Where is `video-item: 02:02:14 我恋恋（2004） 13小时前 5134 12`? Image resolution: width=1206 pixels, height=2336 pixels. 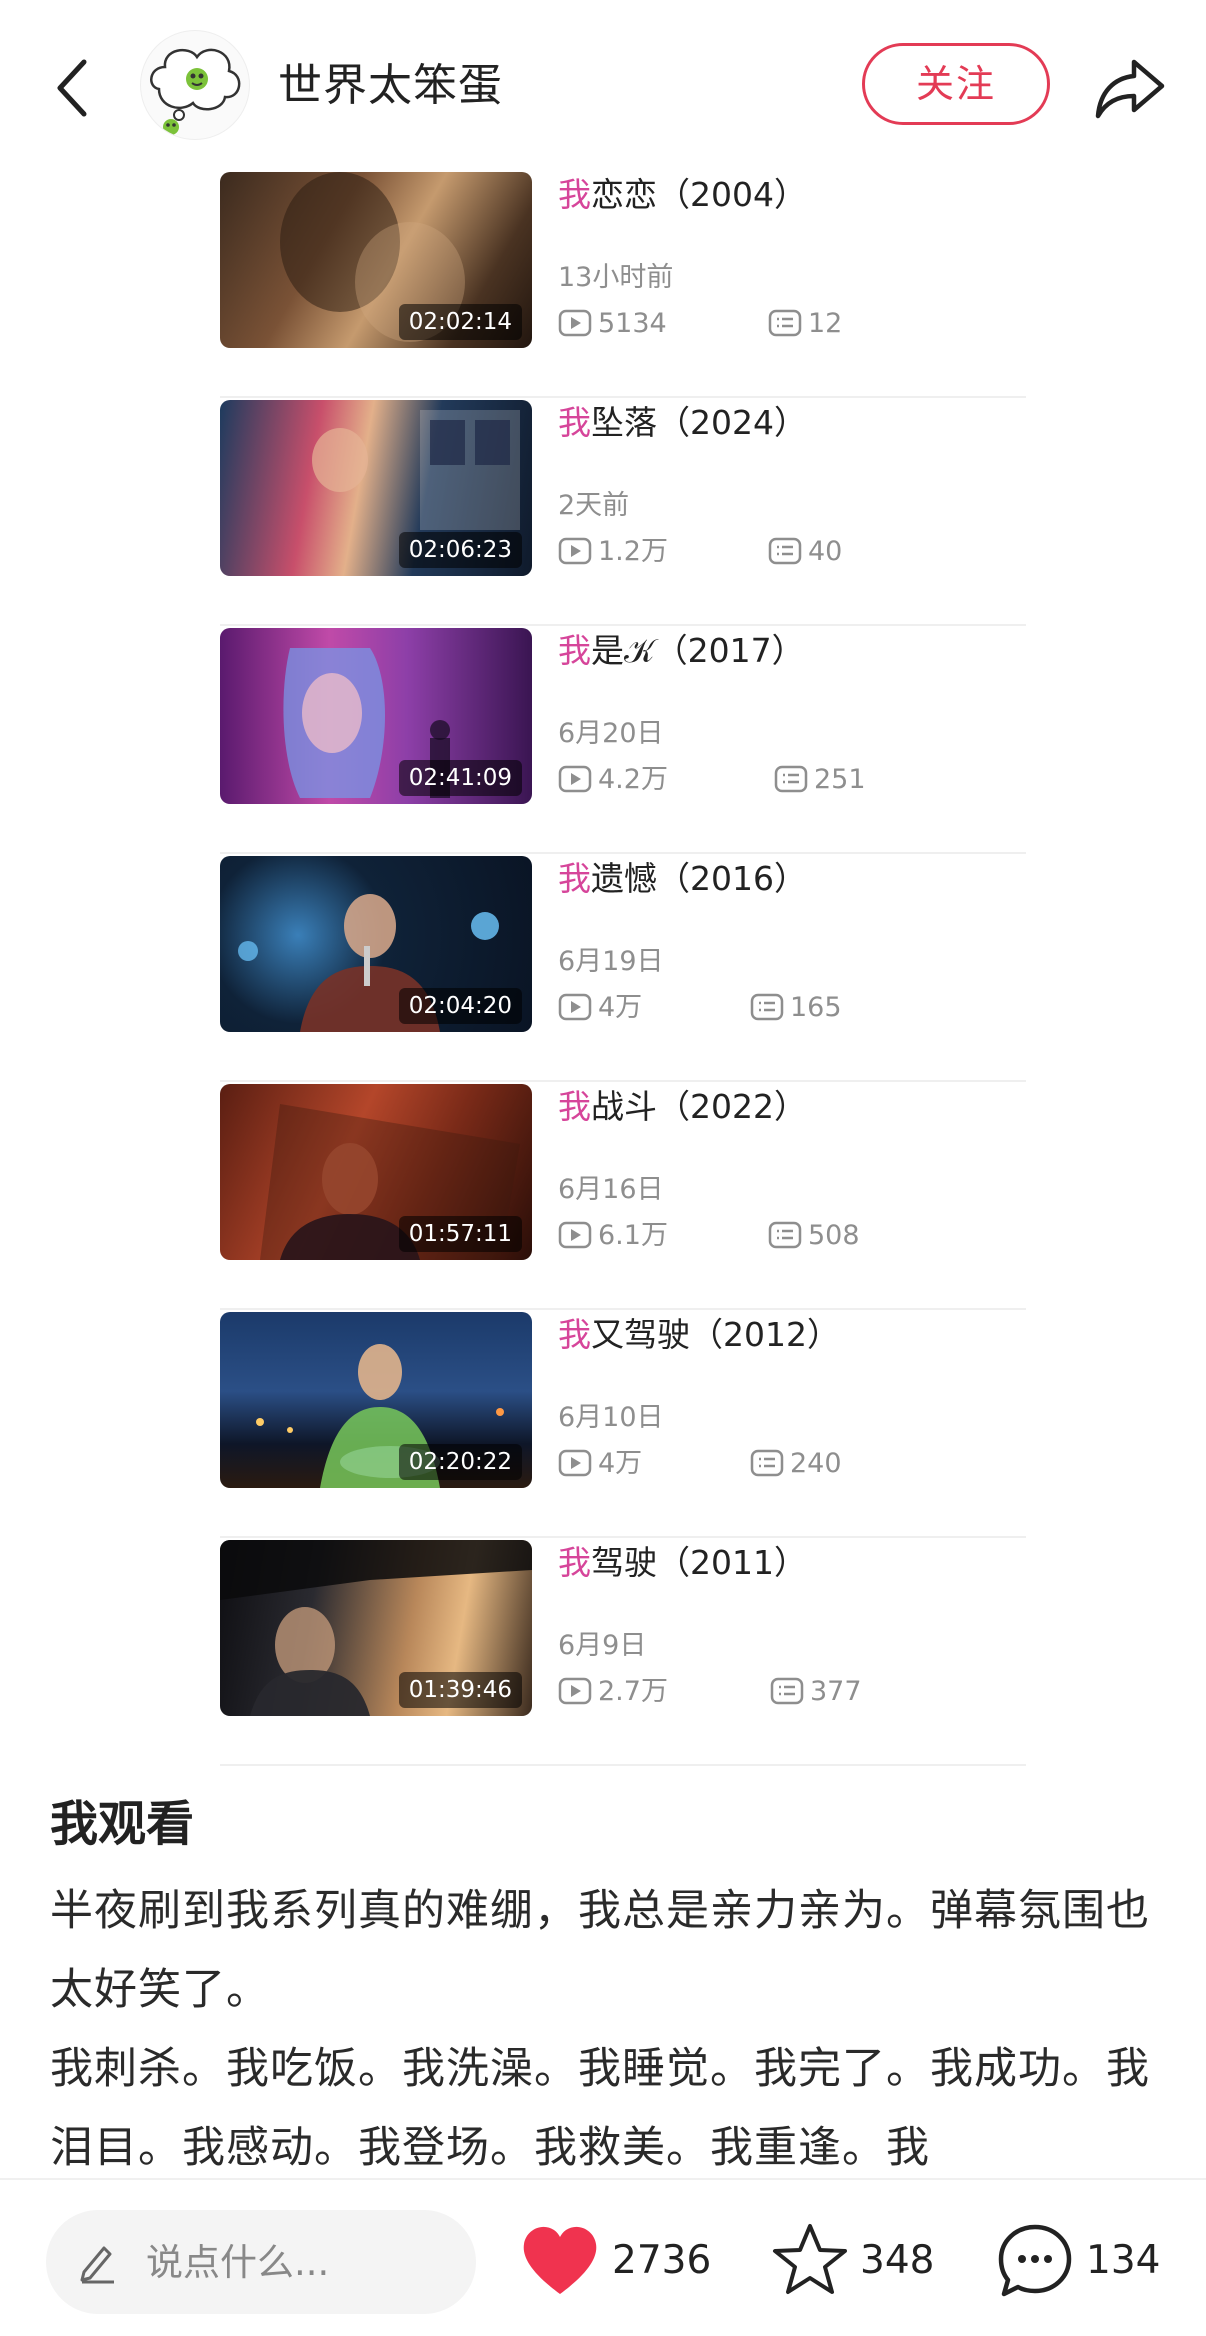 video-item: 02:02:14 我恋恋（2004） 13小时前 5134 12 is located at coordinates (623, 284).